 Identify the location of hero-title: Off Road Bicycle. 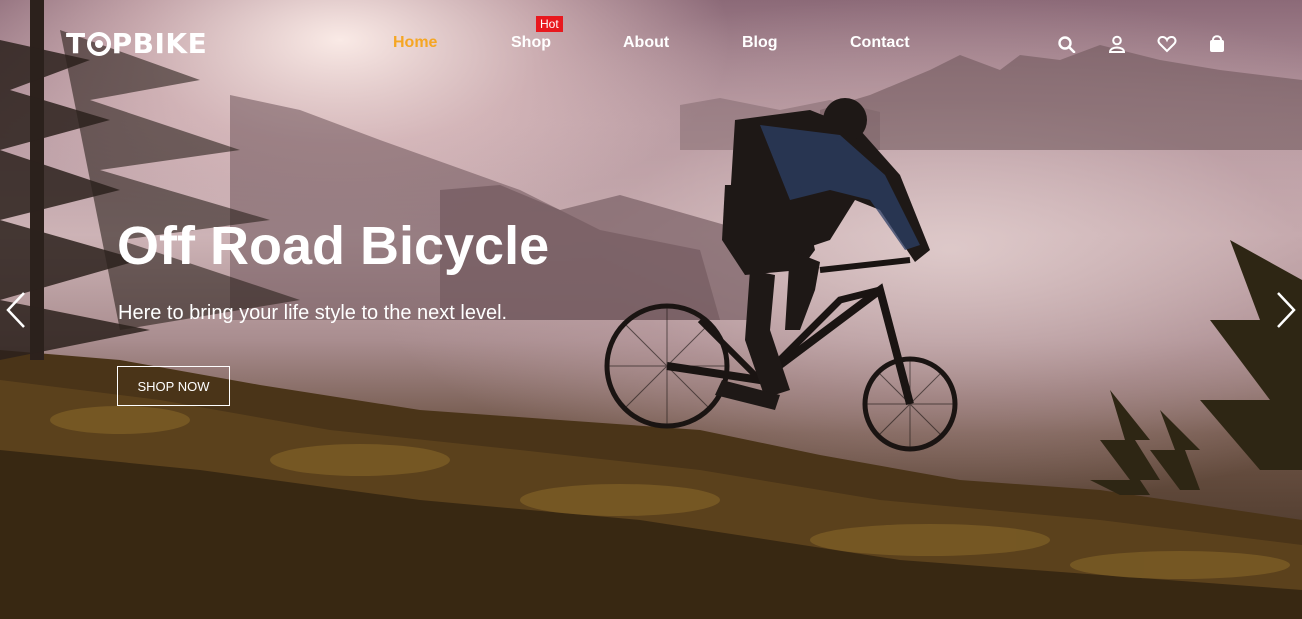
(333, 246).